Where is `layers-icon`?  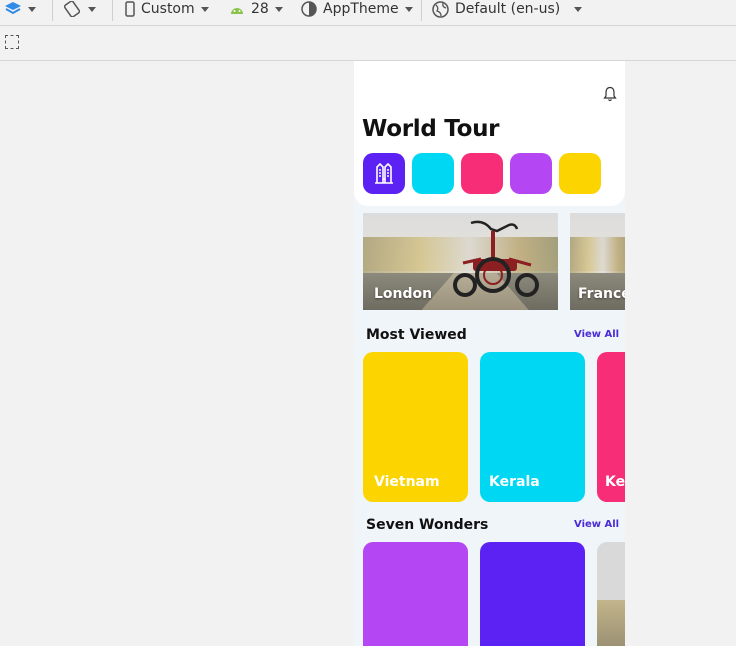
layers-icon is located at coordinates (13, 8).